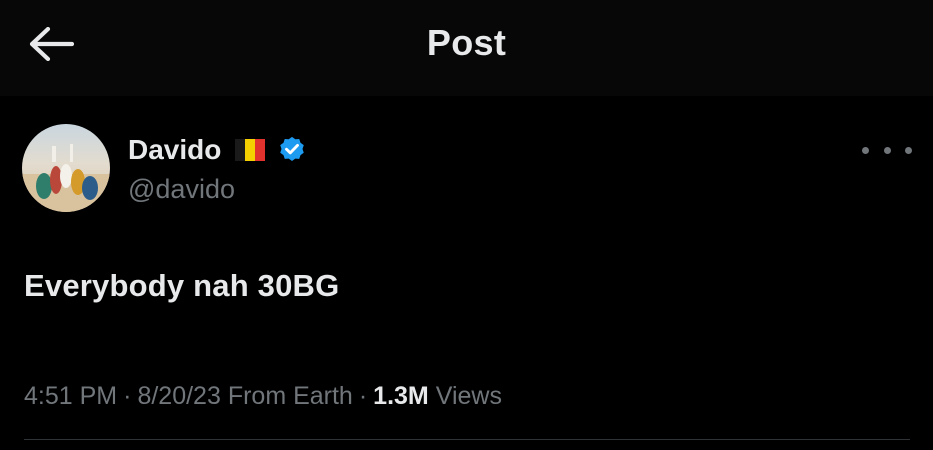  I want to click on divider, so click(467, 439).